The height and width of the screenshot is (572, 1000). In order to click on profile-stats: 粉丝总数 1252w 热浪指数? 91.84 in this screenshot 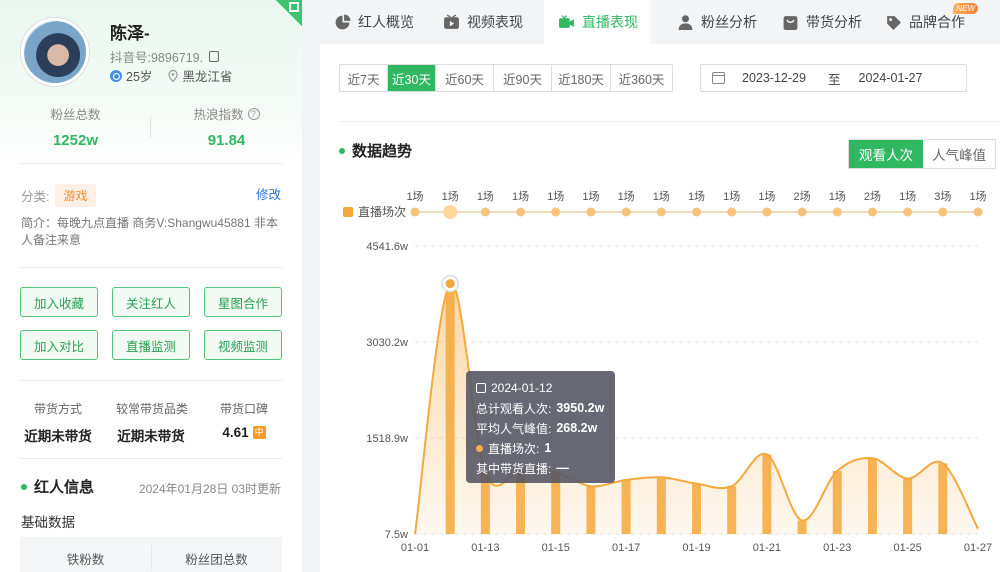, I will do `click(151, 126)`.